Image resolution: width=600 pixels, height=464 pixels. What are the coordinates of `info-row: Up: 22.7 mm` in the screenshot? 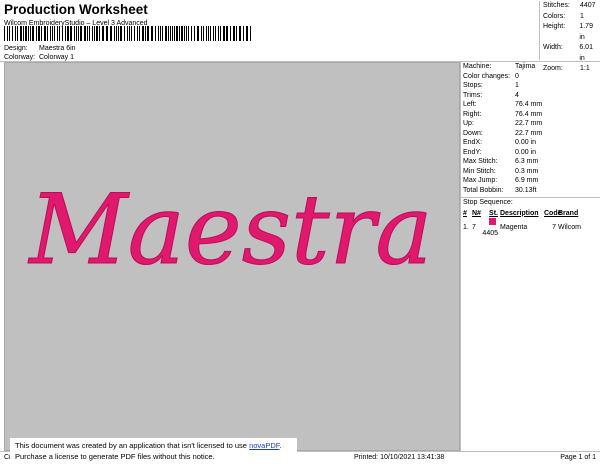 It's located at (503, 123).